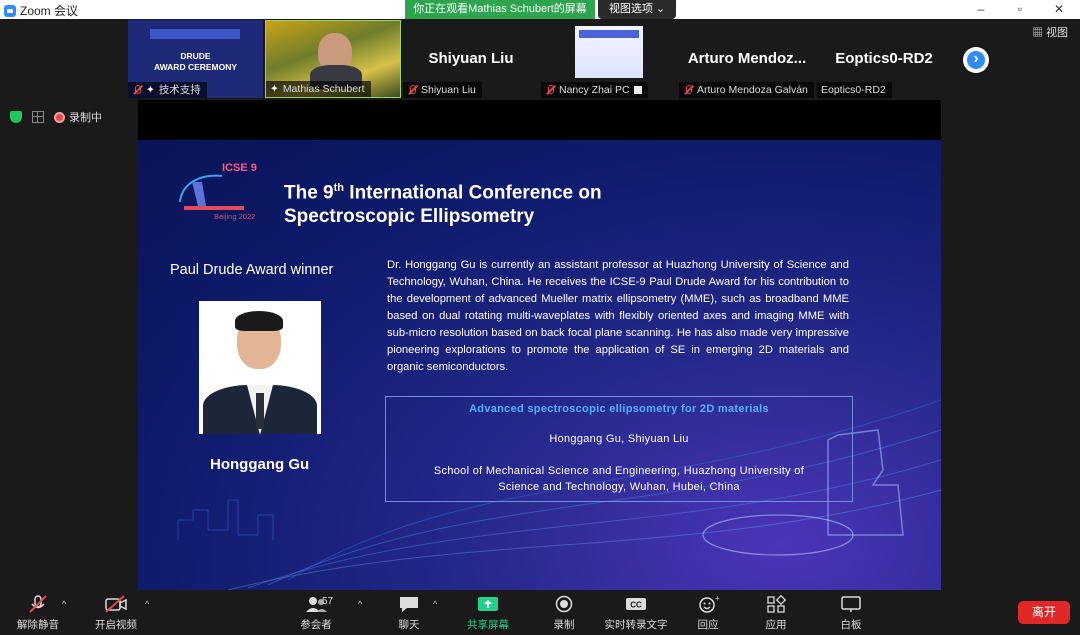 The height and width of the screenshot is (635, 1080). I want to click on view-toggle-label: 视图, so click(1057, 33).